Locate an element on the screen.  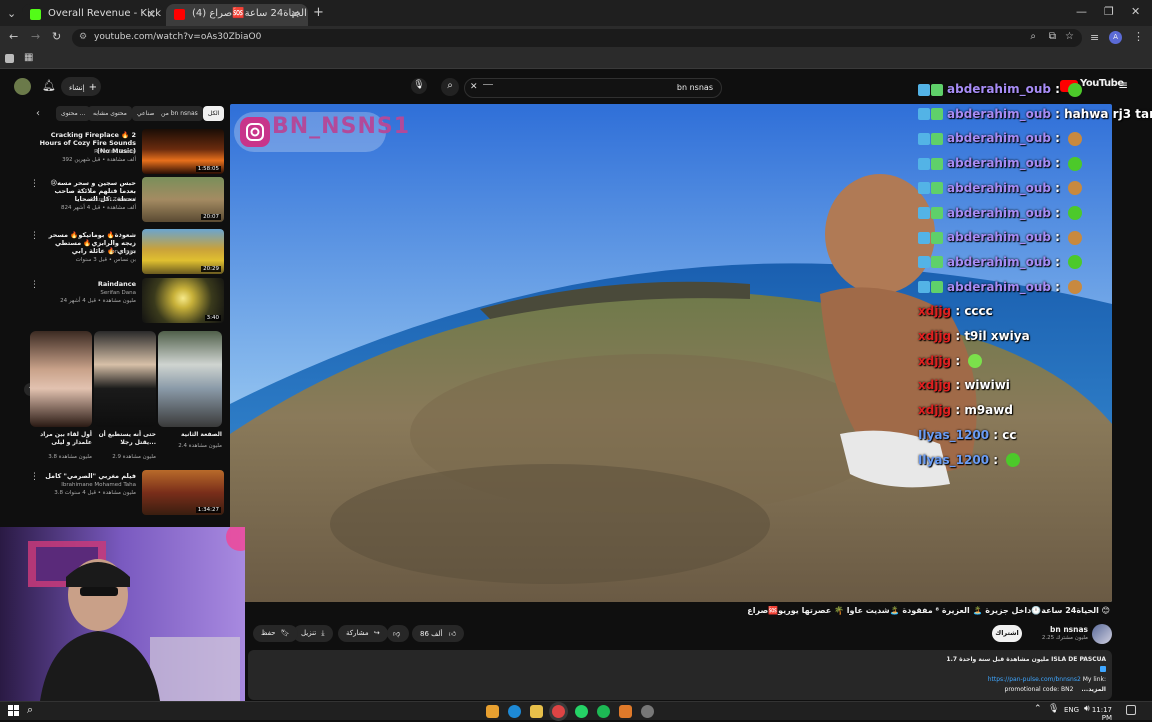
apps-grid-icon: ▦ is located at coordinates (28, 57).